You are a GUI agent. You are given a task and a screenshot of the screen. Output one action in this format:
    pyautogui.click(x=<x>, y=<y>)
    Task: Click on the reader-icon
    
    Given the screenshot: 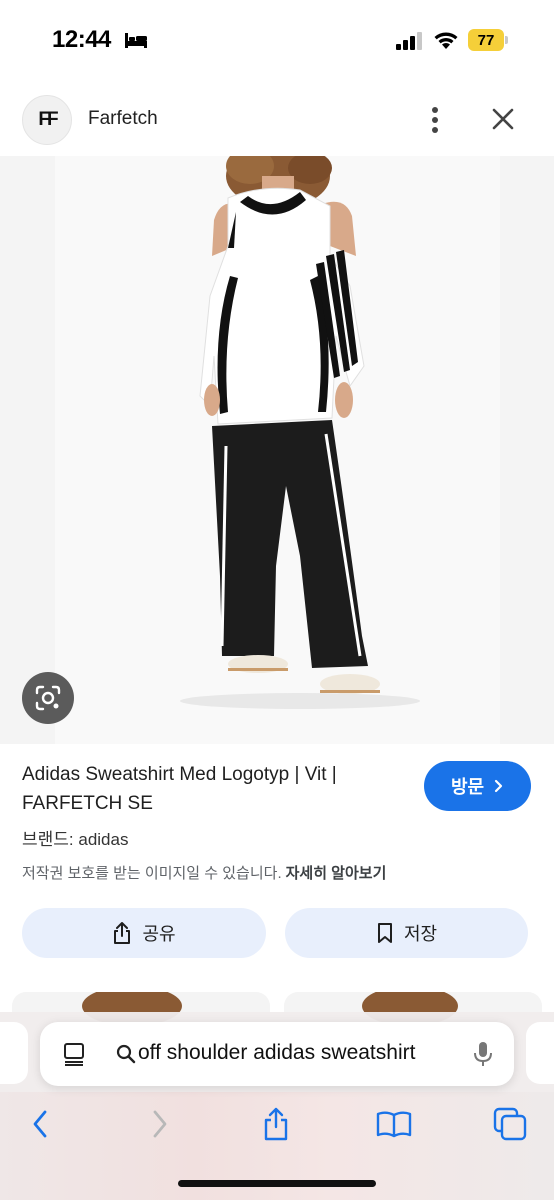 What is the action you would take?
    pyautogui.click(x=74, y=1054)
    